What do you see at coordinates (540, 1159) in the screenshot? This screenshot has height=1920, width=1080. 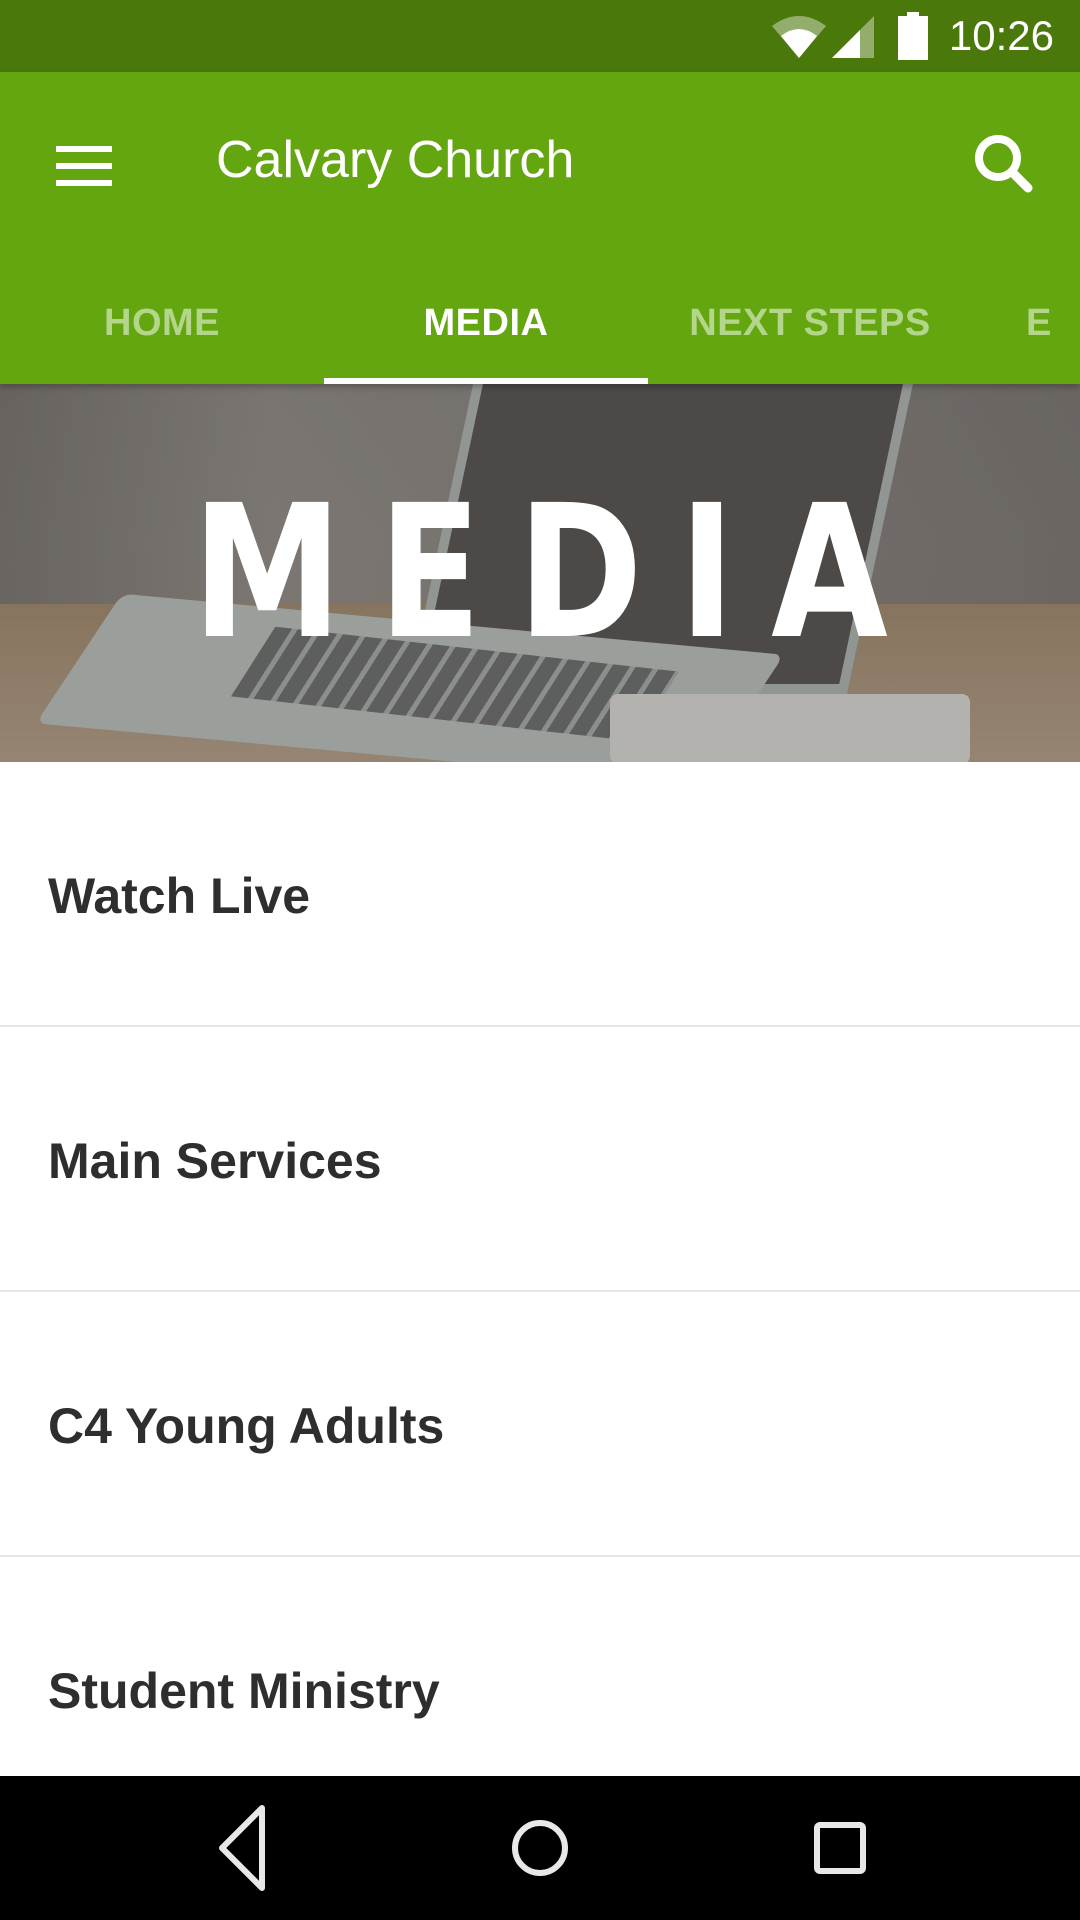 I see `list-item-main-services: Main Services` at bounding box center [540, 1159].